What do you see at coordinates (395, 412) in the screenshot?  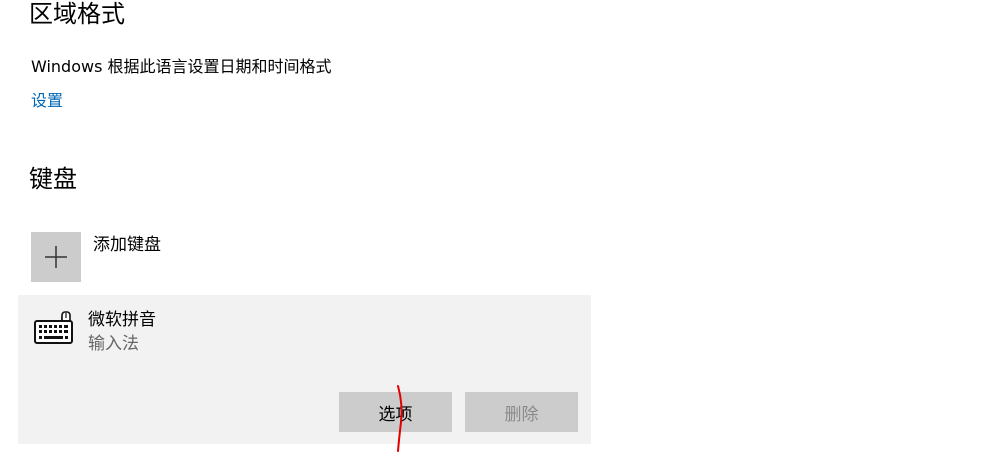 I see `ime-options-button: 选项` at bounding box center [395, 412].